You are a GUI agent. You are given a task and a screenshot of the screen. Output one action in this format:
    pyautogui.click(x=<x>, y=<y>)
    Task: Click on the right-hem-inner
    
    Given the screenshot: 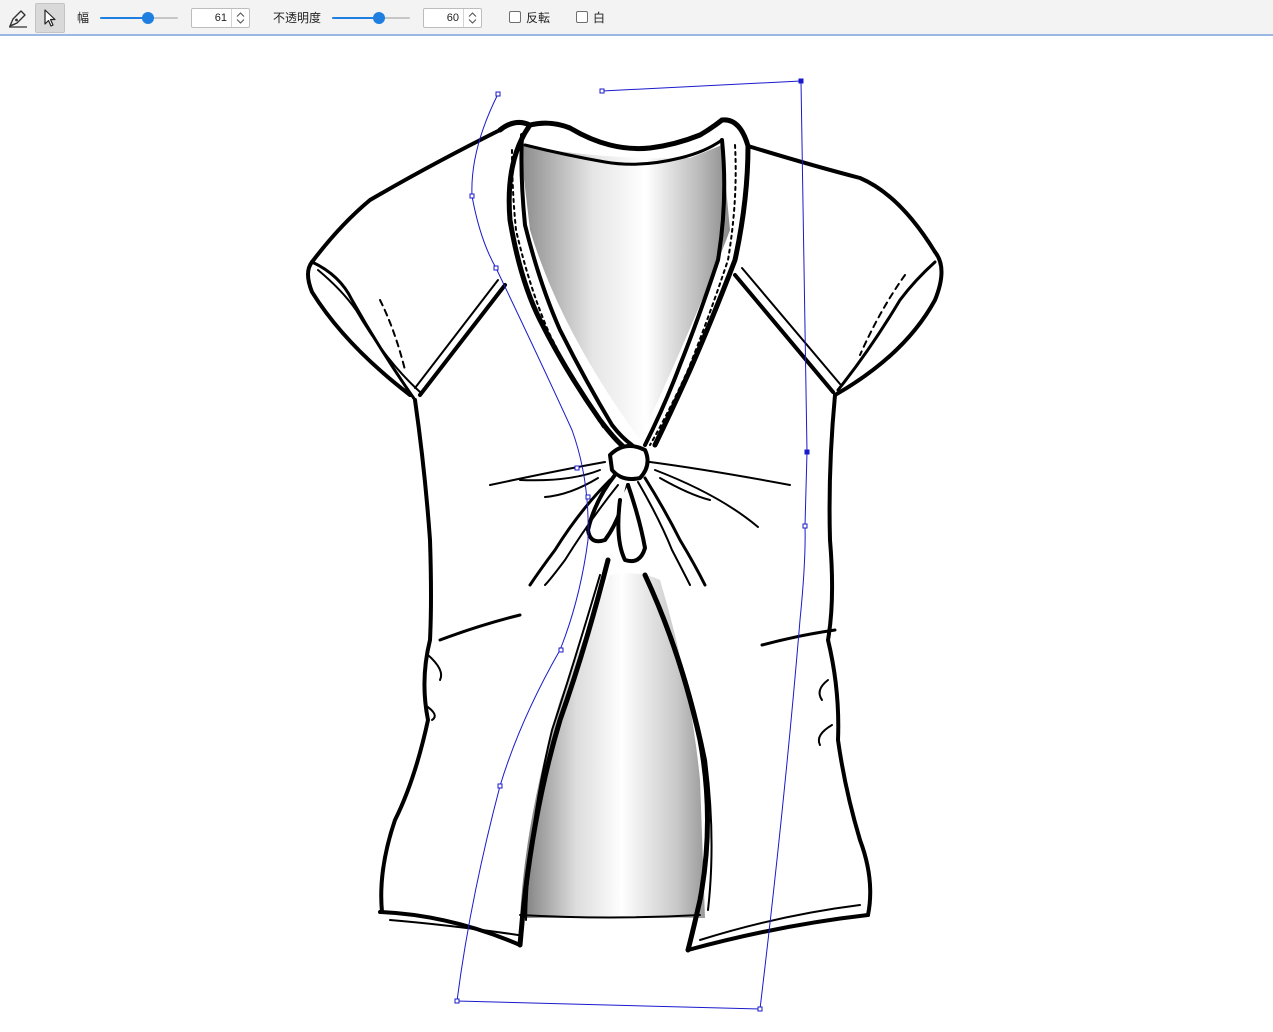 What is the action you would take?
    pyautogui.click(x=780, y=922)
    